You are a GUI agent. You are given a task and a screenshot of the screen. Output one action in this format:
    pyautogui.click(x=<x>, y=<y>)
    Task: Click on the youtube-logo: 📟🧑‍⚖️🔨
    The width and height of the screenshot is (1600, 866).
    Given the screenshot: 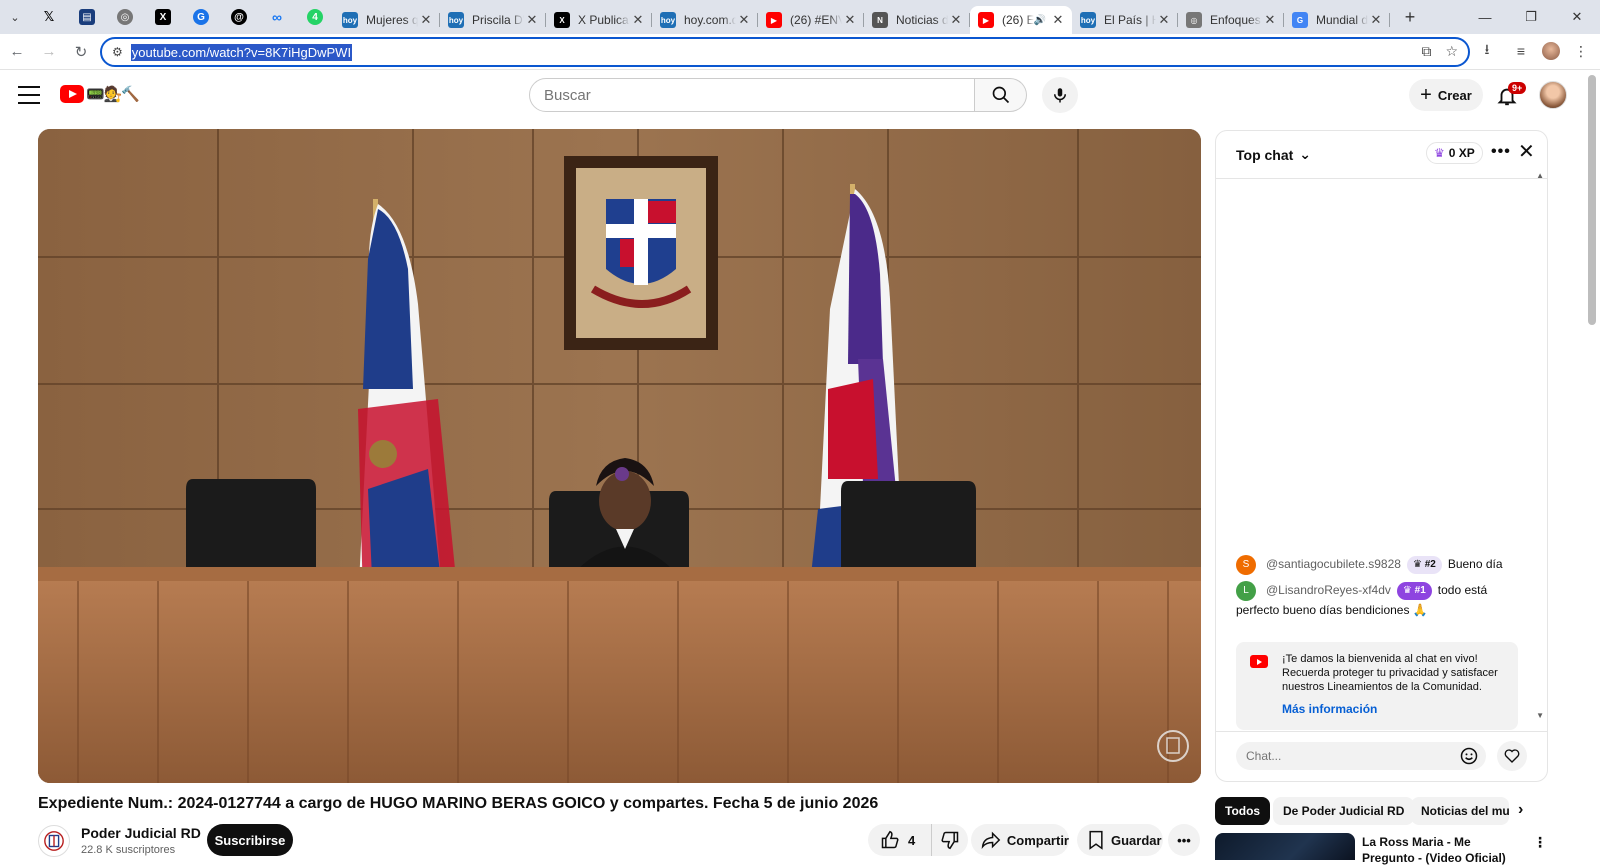 What is the action you would take?
    pyautogui.click(x=100, y=94)
    